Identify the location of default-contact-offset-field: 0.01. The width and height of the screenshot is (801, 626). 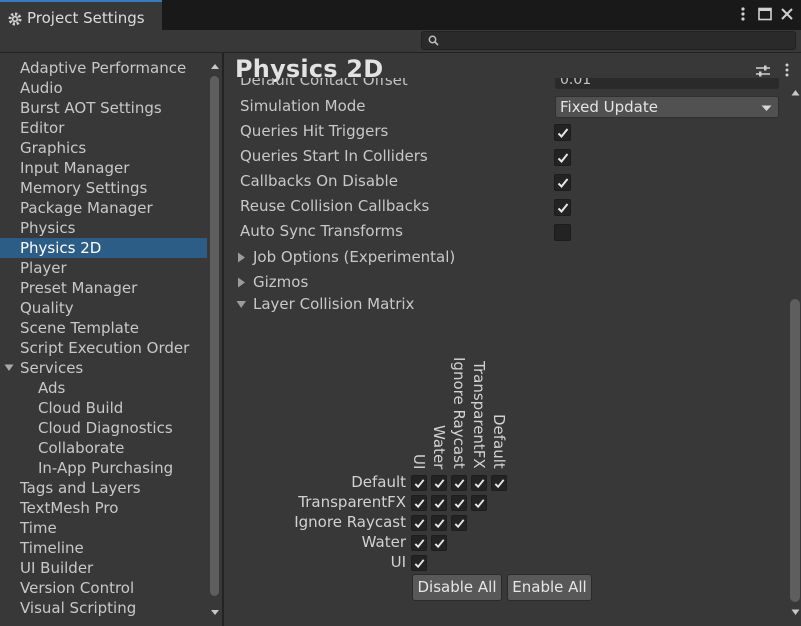
(667, 83).